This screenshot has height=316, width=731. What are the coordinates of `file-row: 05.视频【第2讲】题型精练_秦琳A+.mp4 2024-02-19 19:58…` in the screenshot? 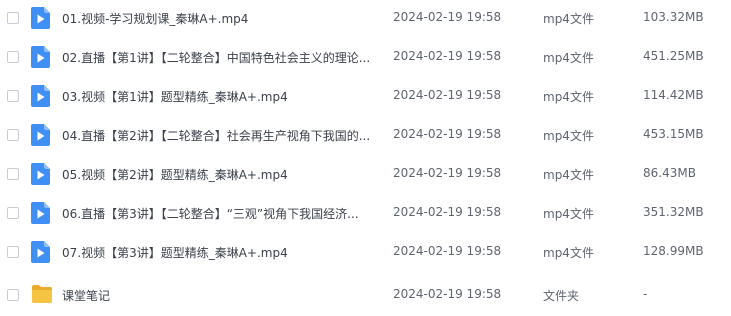 It's located at (365, 175).